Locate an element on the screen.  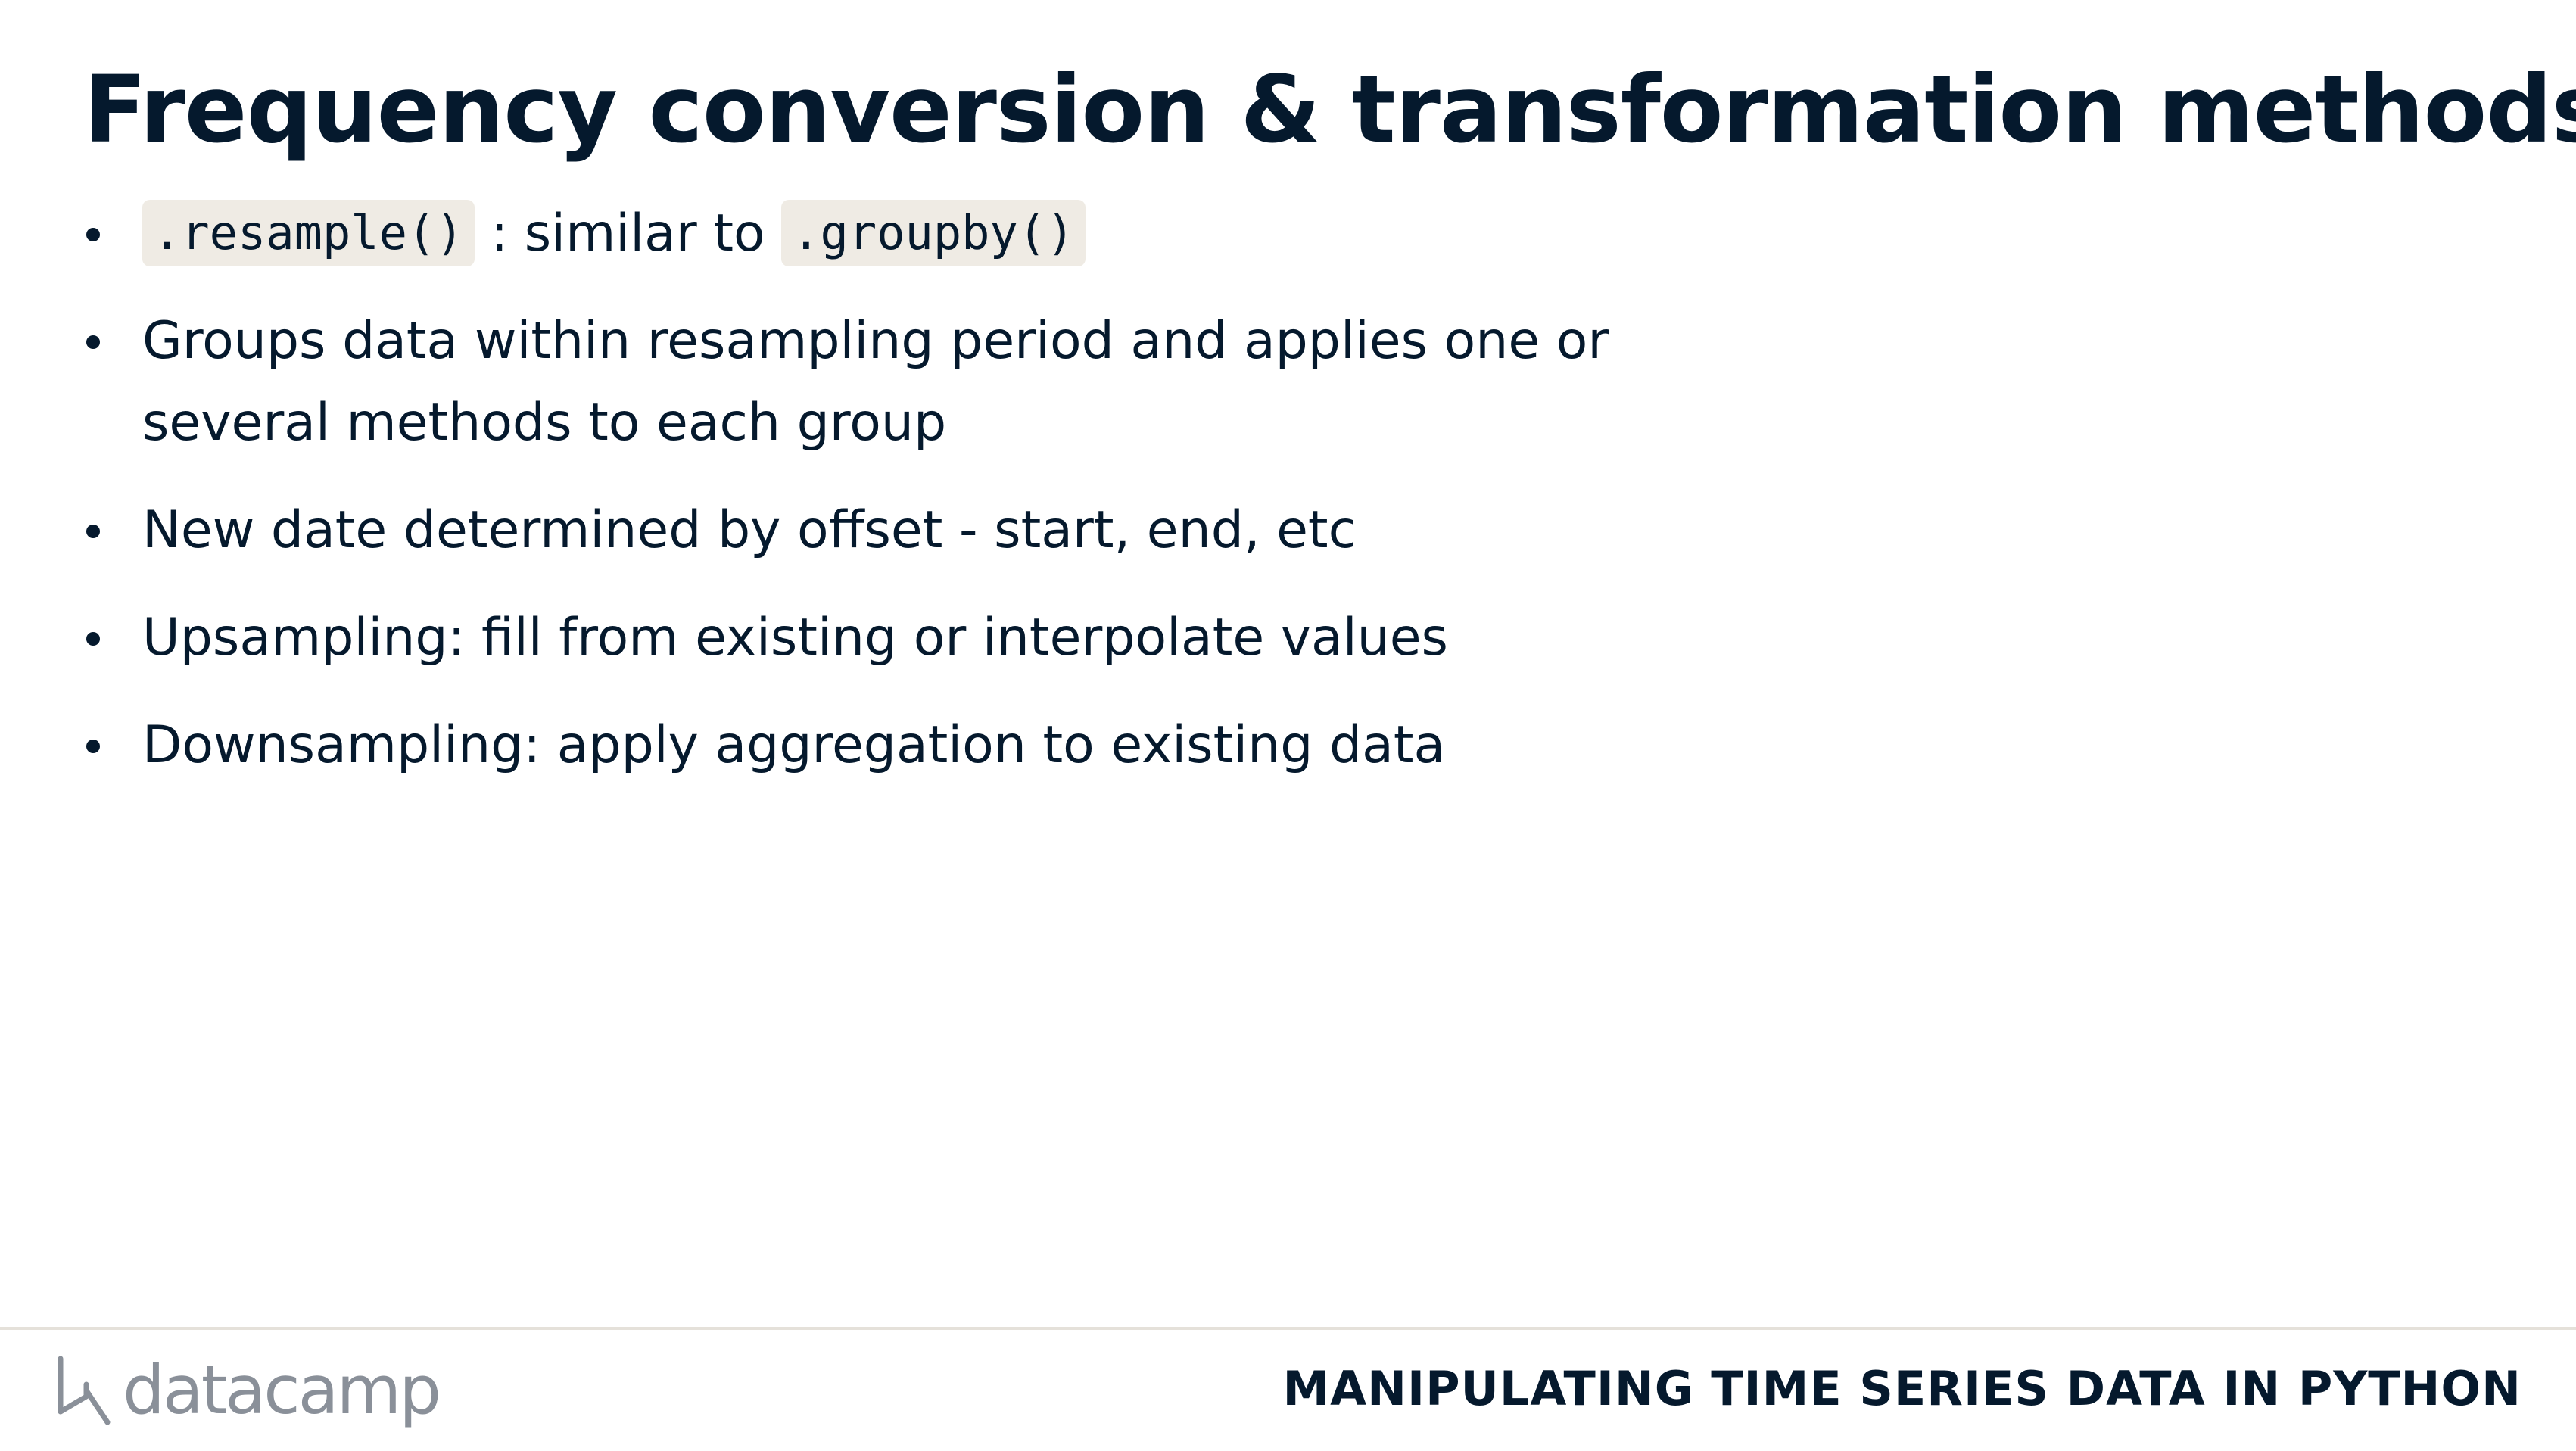
footer-divider is located at coordinates (1288, 1328).